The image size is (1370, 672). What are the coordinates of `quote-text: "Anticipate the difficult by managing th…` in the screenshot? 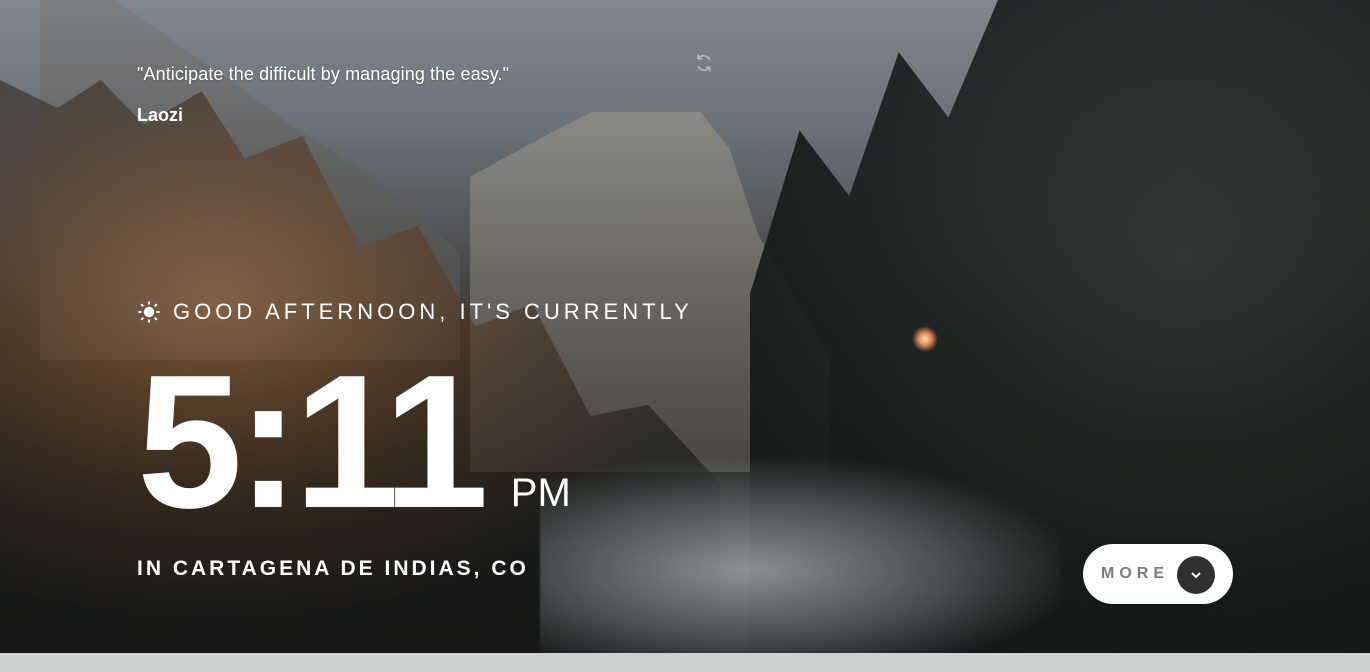 It's located at (323, 74).